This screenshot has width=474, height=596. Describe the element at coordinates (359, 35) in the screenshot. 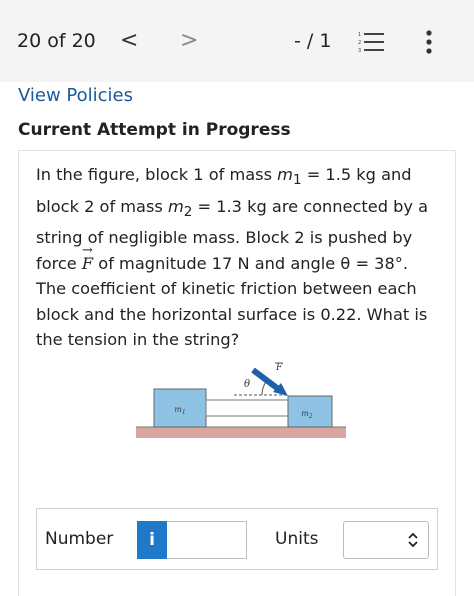

I see `svg-text: 1` at that location.